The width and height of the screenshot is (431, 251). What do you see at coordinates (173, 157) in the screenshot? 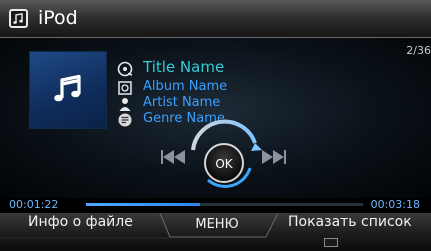
I see `previous-track-button` at bounding box center [173, 157].